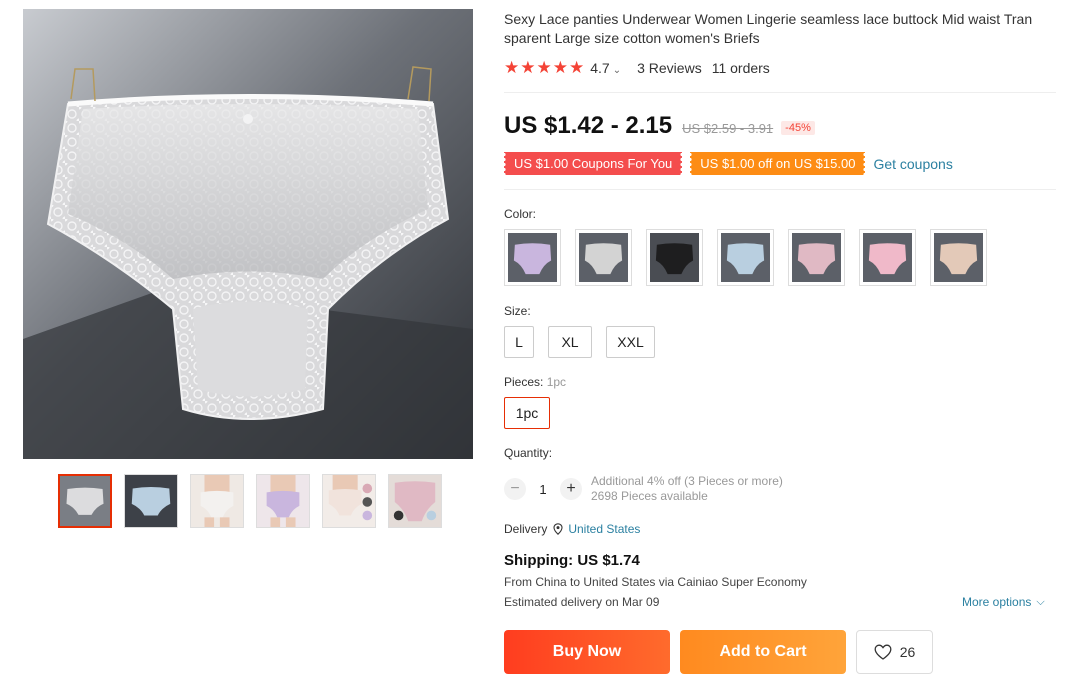 This screenshot has width=1086, height=683. What do you see at coordinates (517, 311) in the screenshot?
I see `size-label: Size:` at bounding box center [517, 311].